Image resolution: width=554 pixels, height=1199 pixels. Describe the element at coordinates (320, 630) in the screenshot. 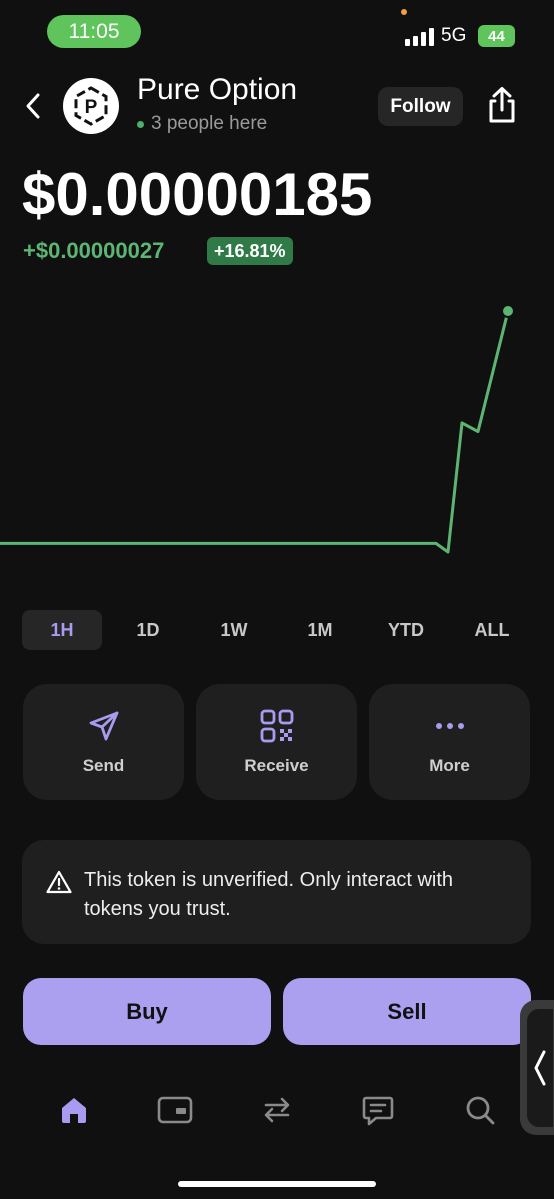

I see `timeframe-tab-1m: 1M` at that location.